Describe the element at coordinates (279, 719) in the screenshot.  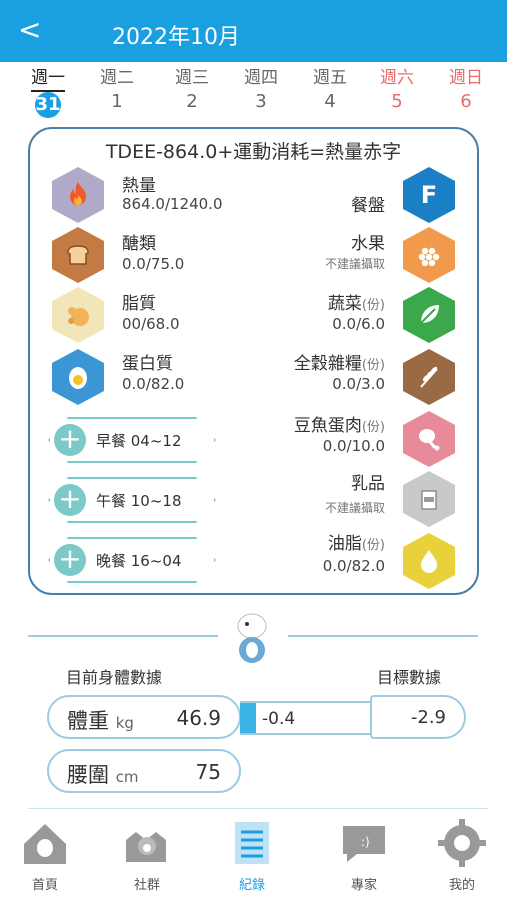
I see `weight-difference-value: -0.4` at that location.